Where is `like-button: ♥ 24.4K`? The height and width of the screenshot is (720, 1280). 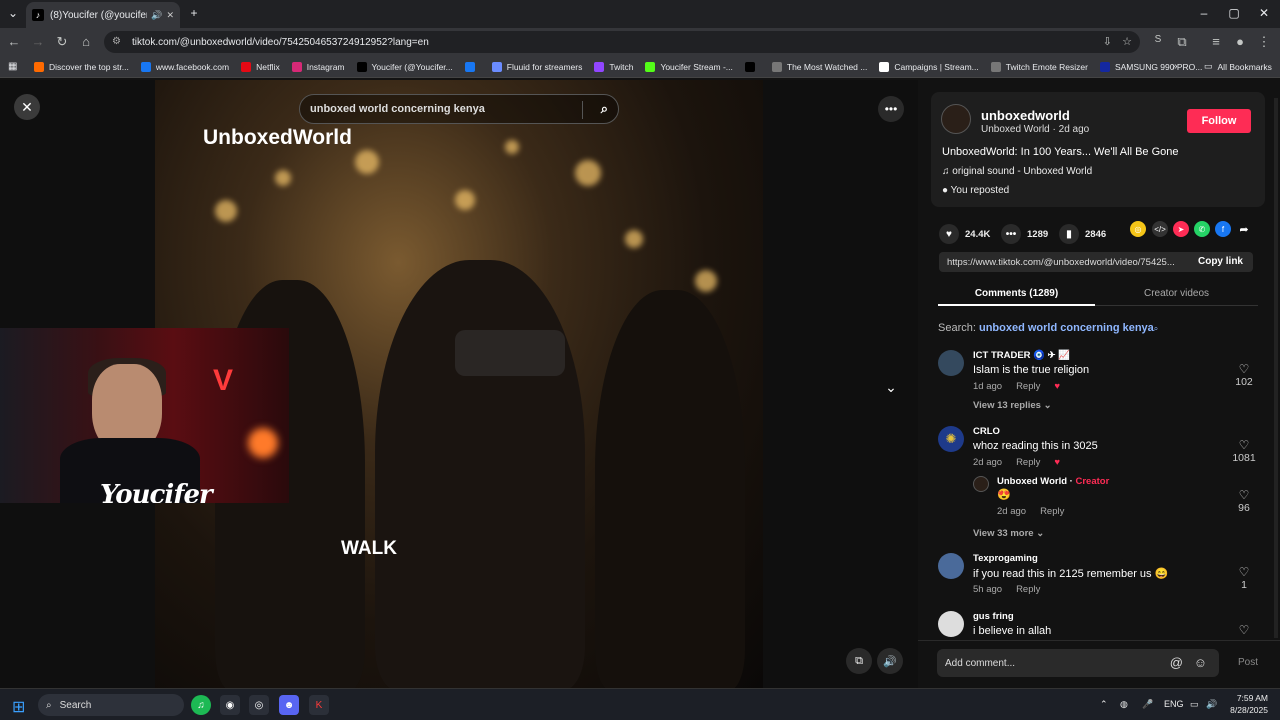 like-button: ♥ 24.4K is located at coordinates (964, 234).